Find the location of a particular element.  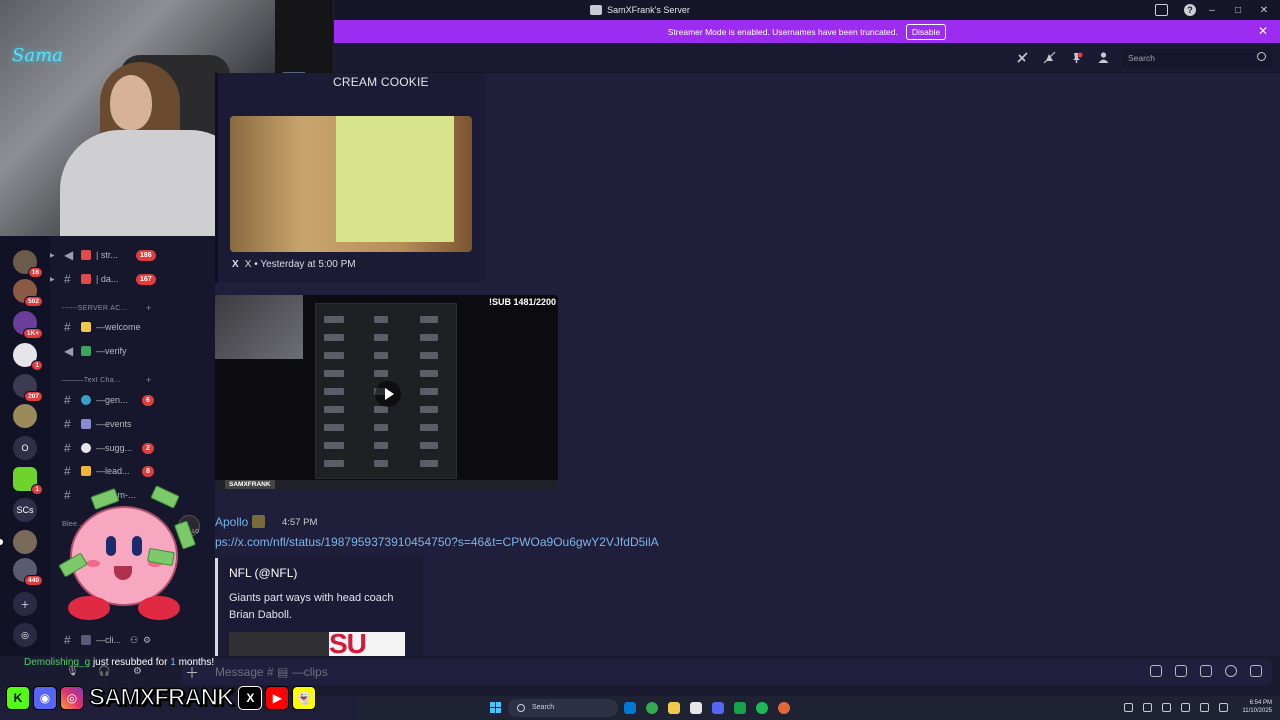

embed-author: NFL (@NFL) is located at coordinates (263, 573).